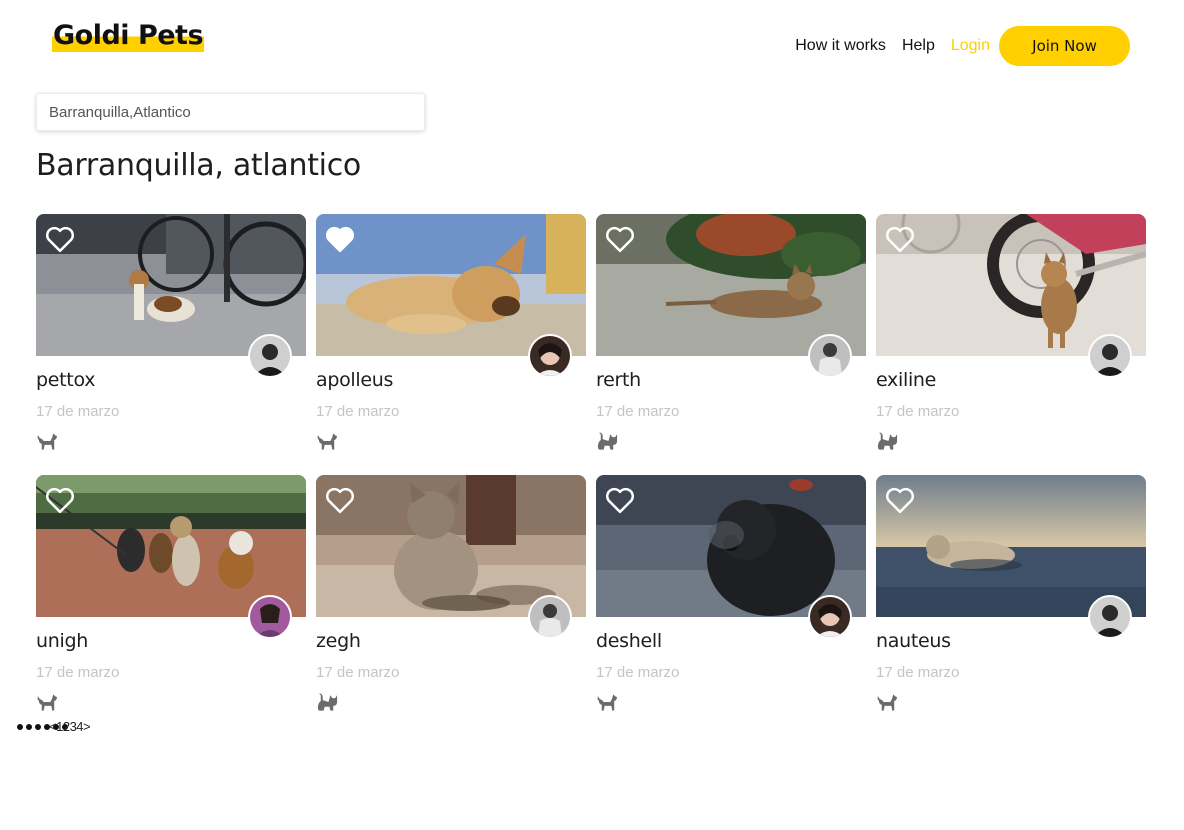 Image resolution: width=1184 pixels, height=830 pixels. Describe the element at coordinates (906, 380) in the screenshot. I see `pet-name: exiline` at that location.